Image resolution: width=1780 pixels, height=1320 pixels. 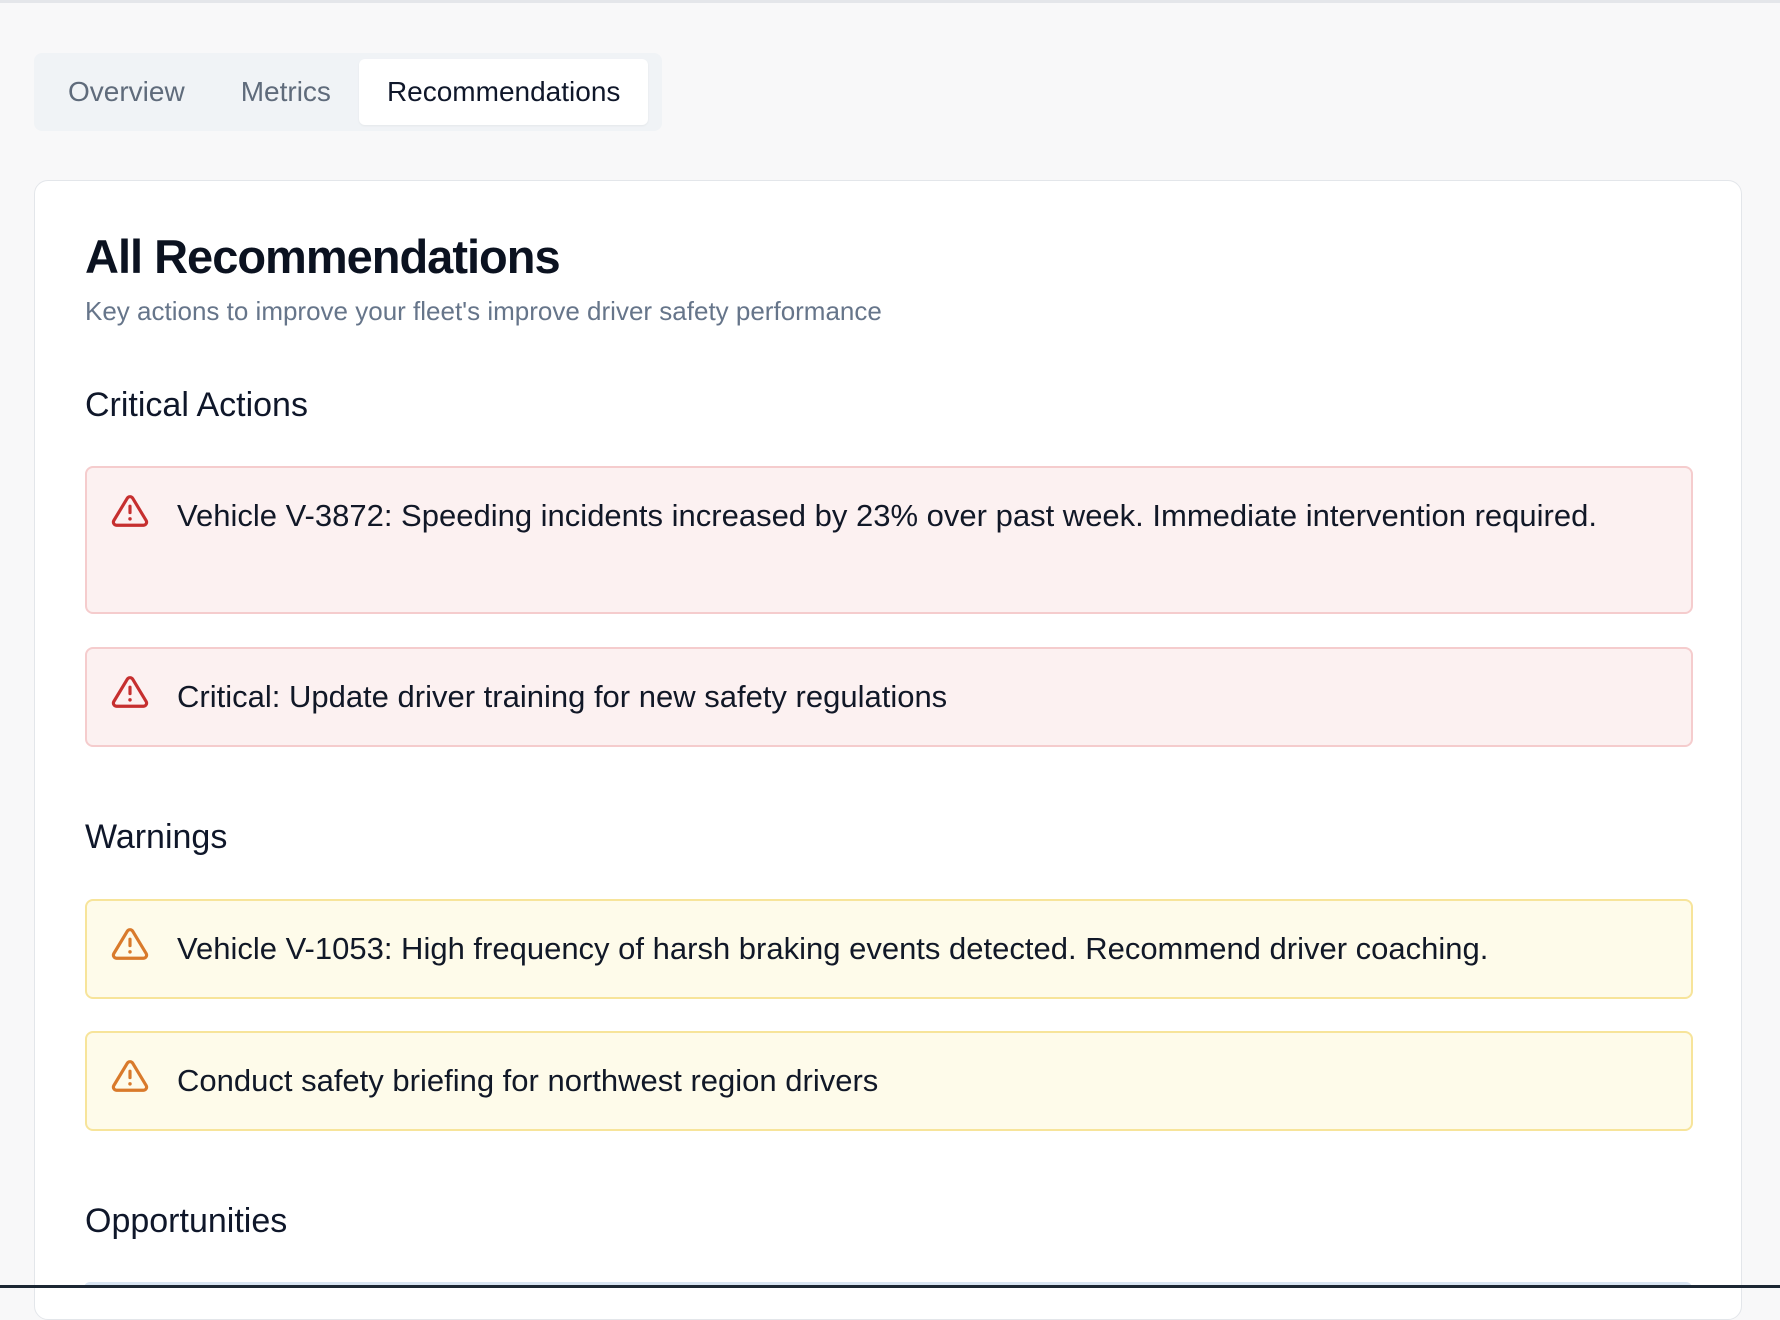 I want to click on tab-metrics: Metrics, so click(x=286, y=92).